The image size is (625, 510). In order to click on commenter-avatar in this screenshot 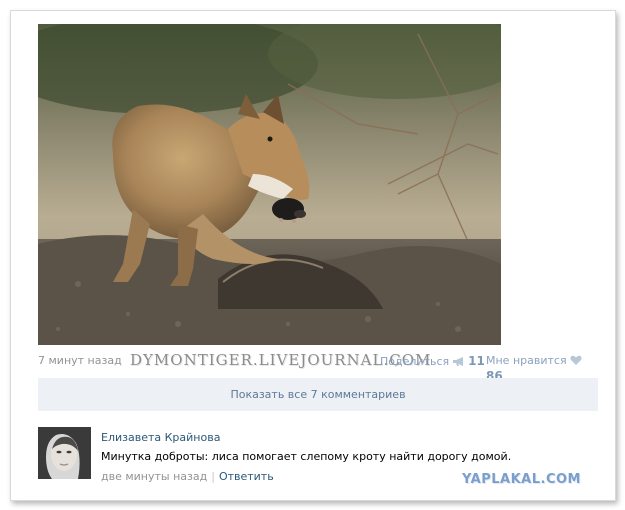, I will do `click(64, 453)`.